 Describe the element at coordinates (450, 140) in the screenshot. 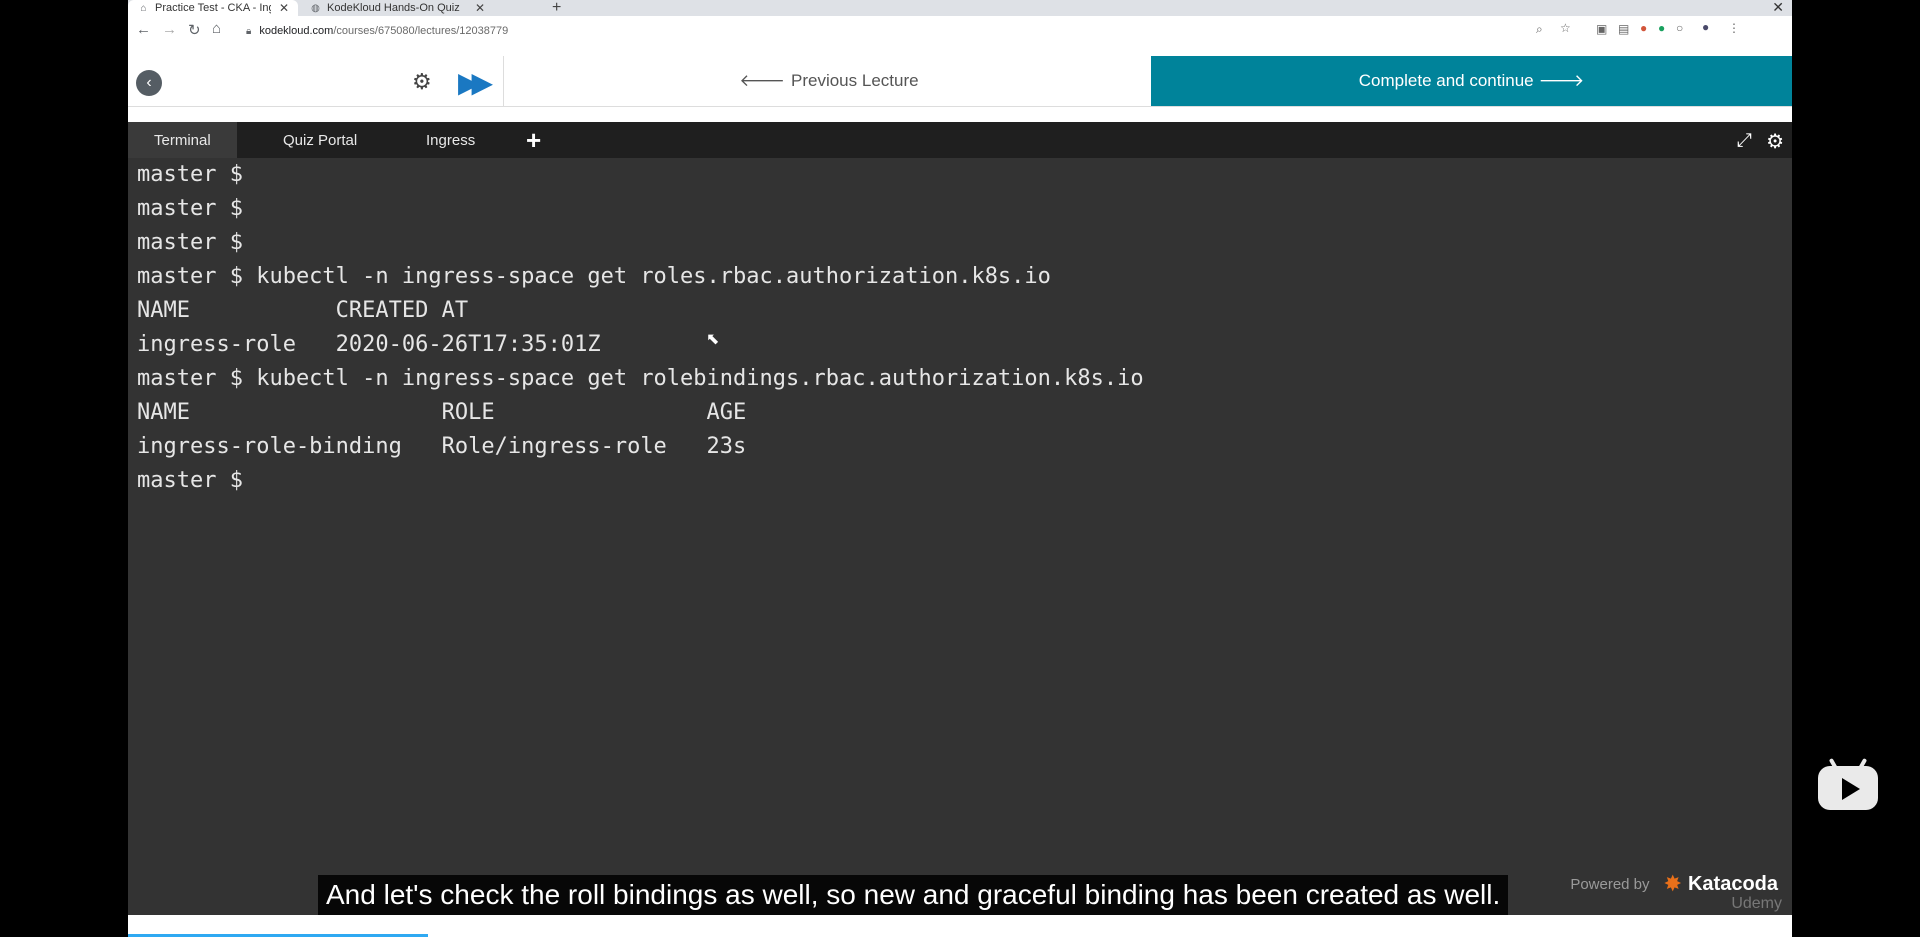

I see `tab-ingress: Ingress` at that location.